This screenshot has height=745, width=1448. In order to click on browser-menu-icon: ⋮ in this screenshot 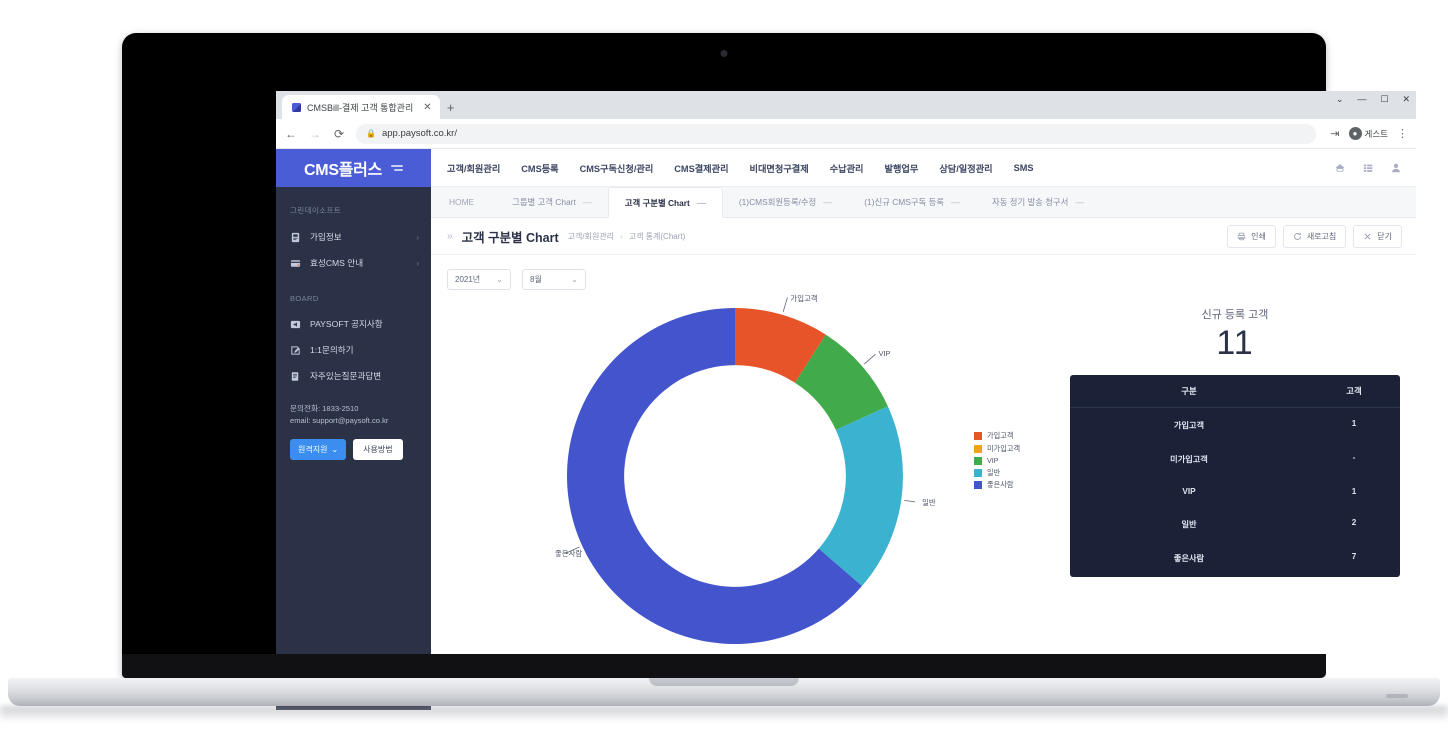, I will do `click(1402, 133)`.